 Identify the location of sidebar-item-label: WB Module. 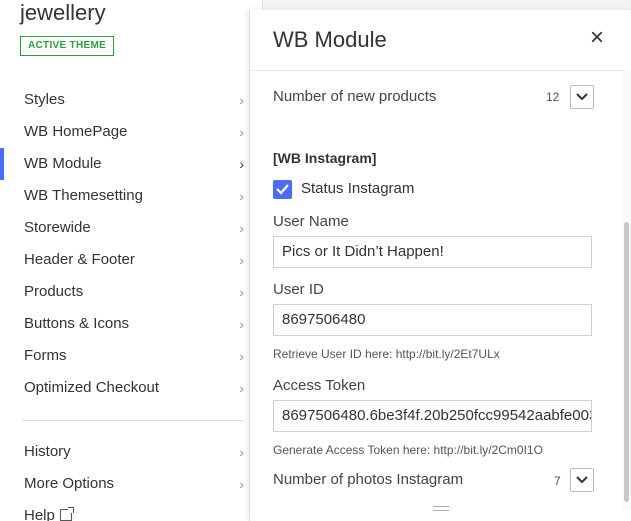
(63, 163).